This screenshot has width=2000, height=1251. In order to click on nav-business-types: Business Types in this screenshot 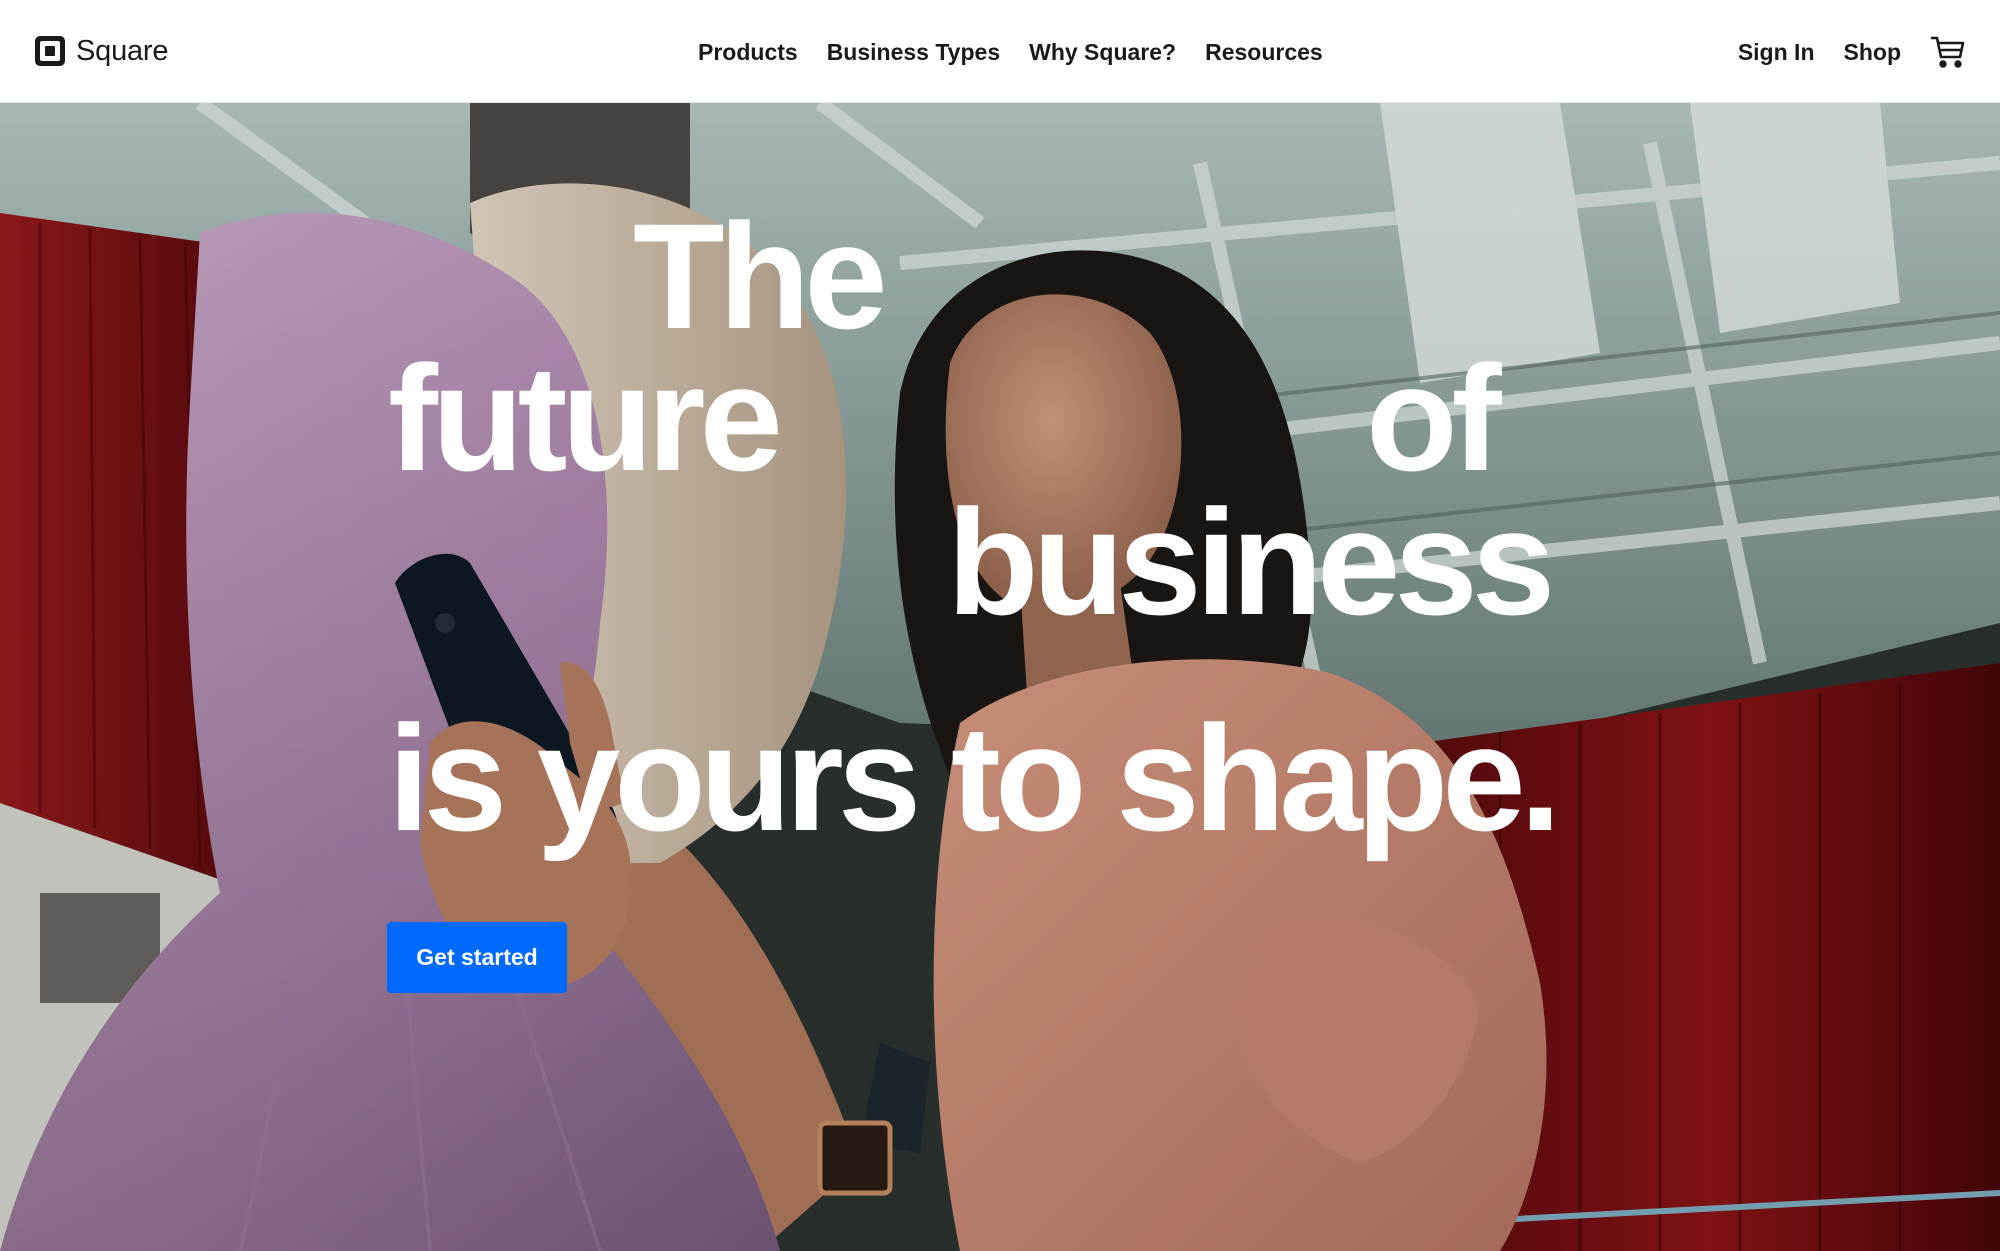, I will do `click(913, 52)`.